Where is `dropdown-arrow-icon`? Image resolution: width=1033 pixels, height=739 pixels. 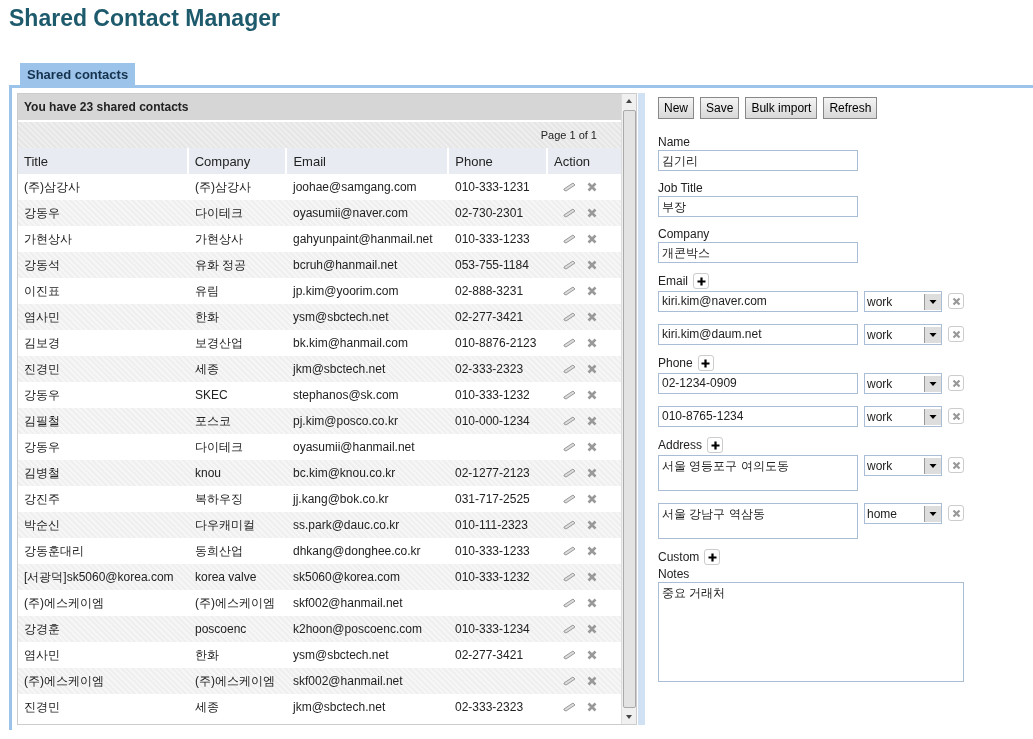
dropdown-arrow-icon is located at coordinates (932, 334).